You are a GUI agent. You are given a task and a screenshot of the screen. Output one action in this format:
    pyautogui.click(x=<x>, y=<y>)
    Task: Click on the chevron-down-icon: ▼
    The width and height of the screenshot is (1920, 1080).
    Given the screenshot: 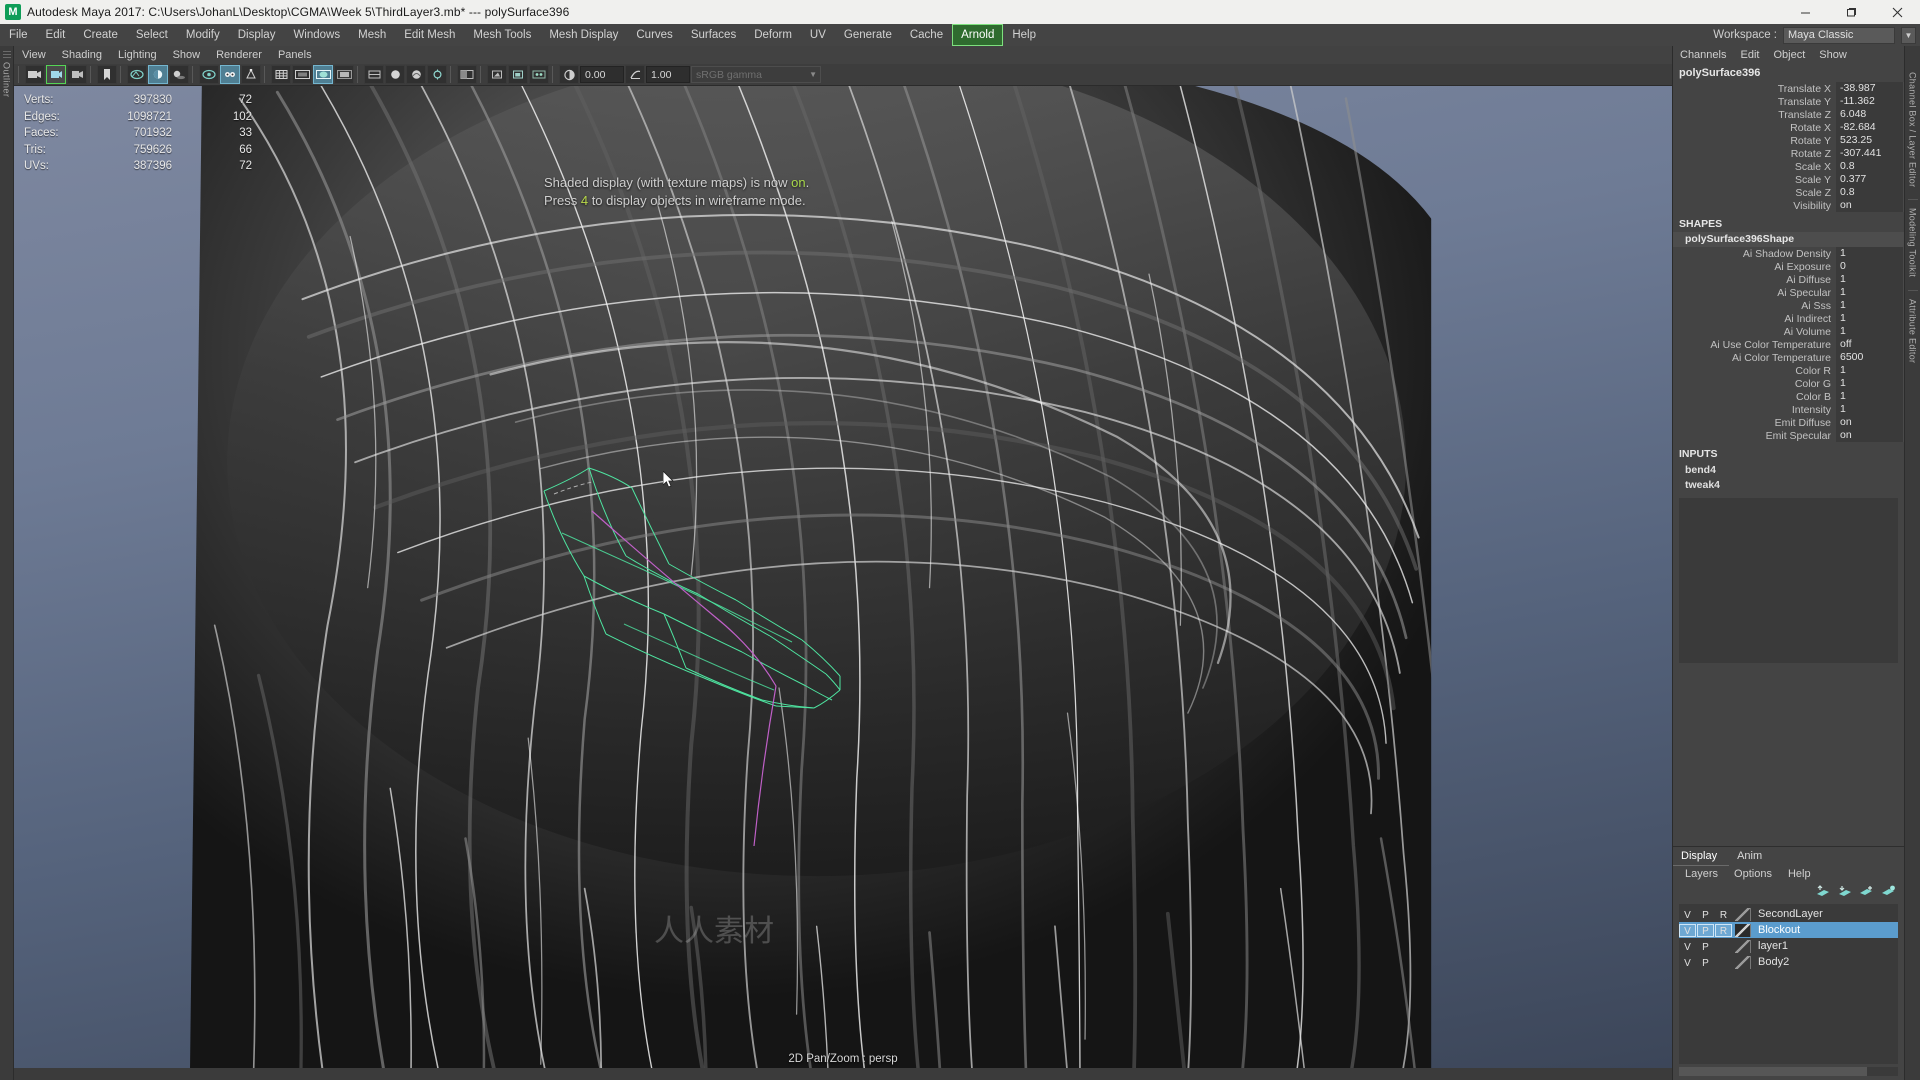 What is the action you would take?
    pyautogui.click(x=1908, y=35)
    